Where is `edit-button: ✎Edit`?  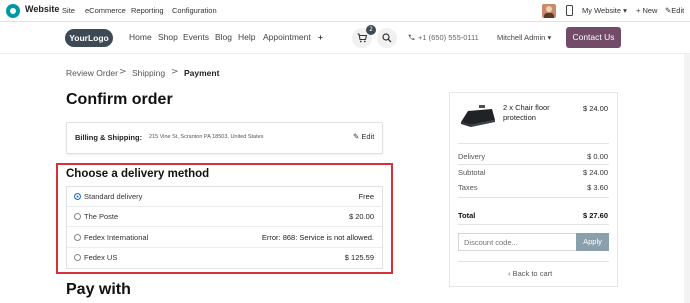 edit-button: ✎Edit is located at coordinates (674, 10).